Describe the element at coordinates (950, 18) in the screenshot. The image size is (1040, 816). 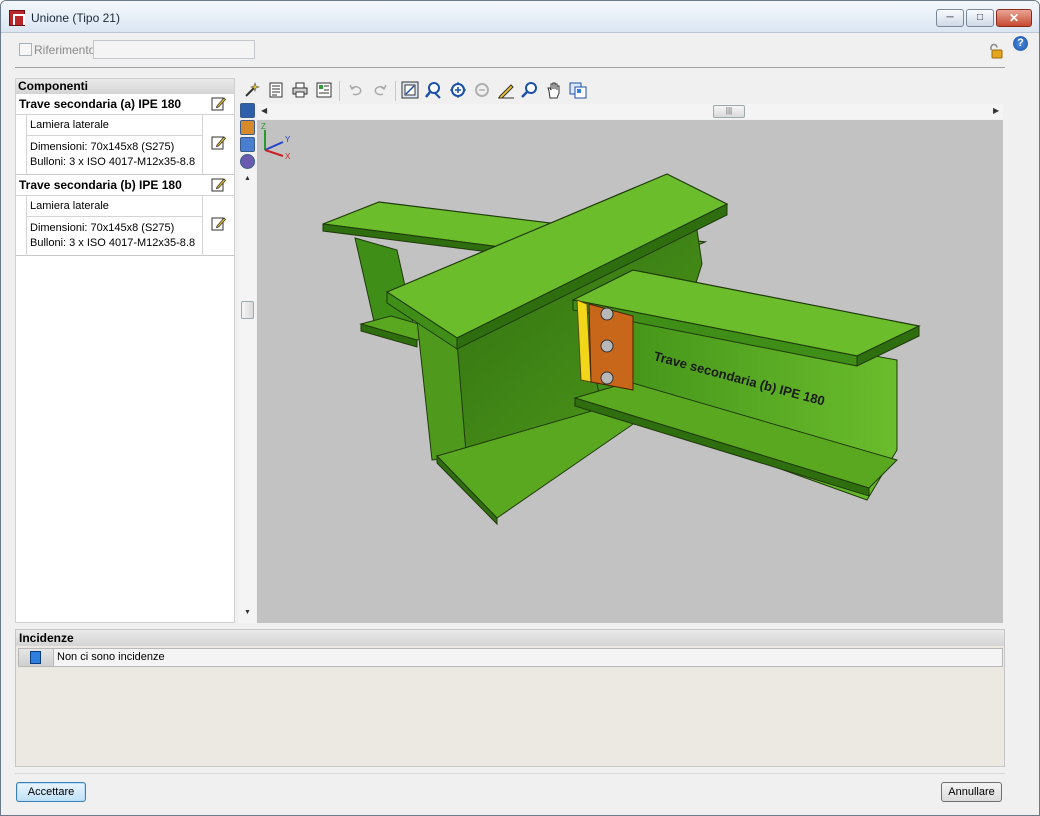
I see `minimize-button: ─` at that location.